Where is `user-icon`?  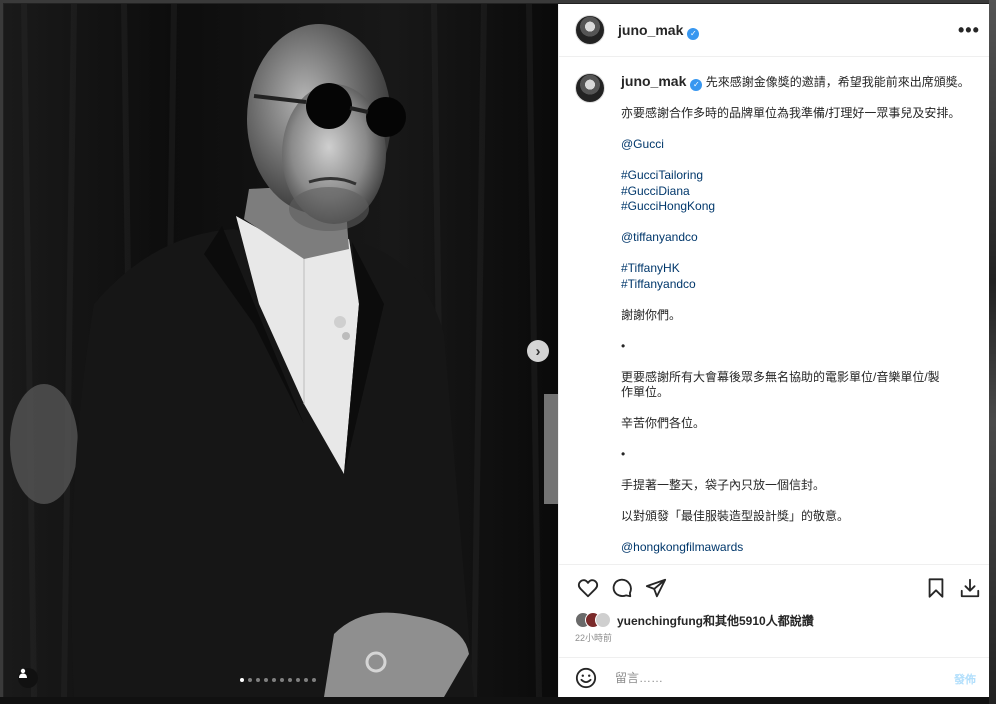
user-icon is located at coordinates (23, 673).